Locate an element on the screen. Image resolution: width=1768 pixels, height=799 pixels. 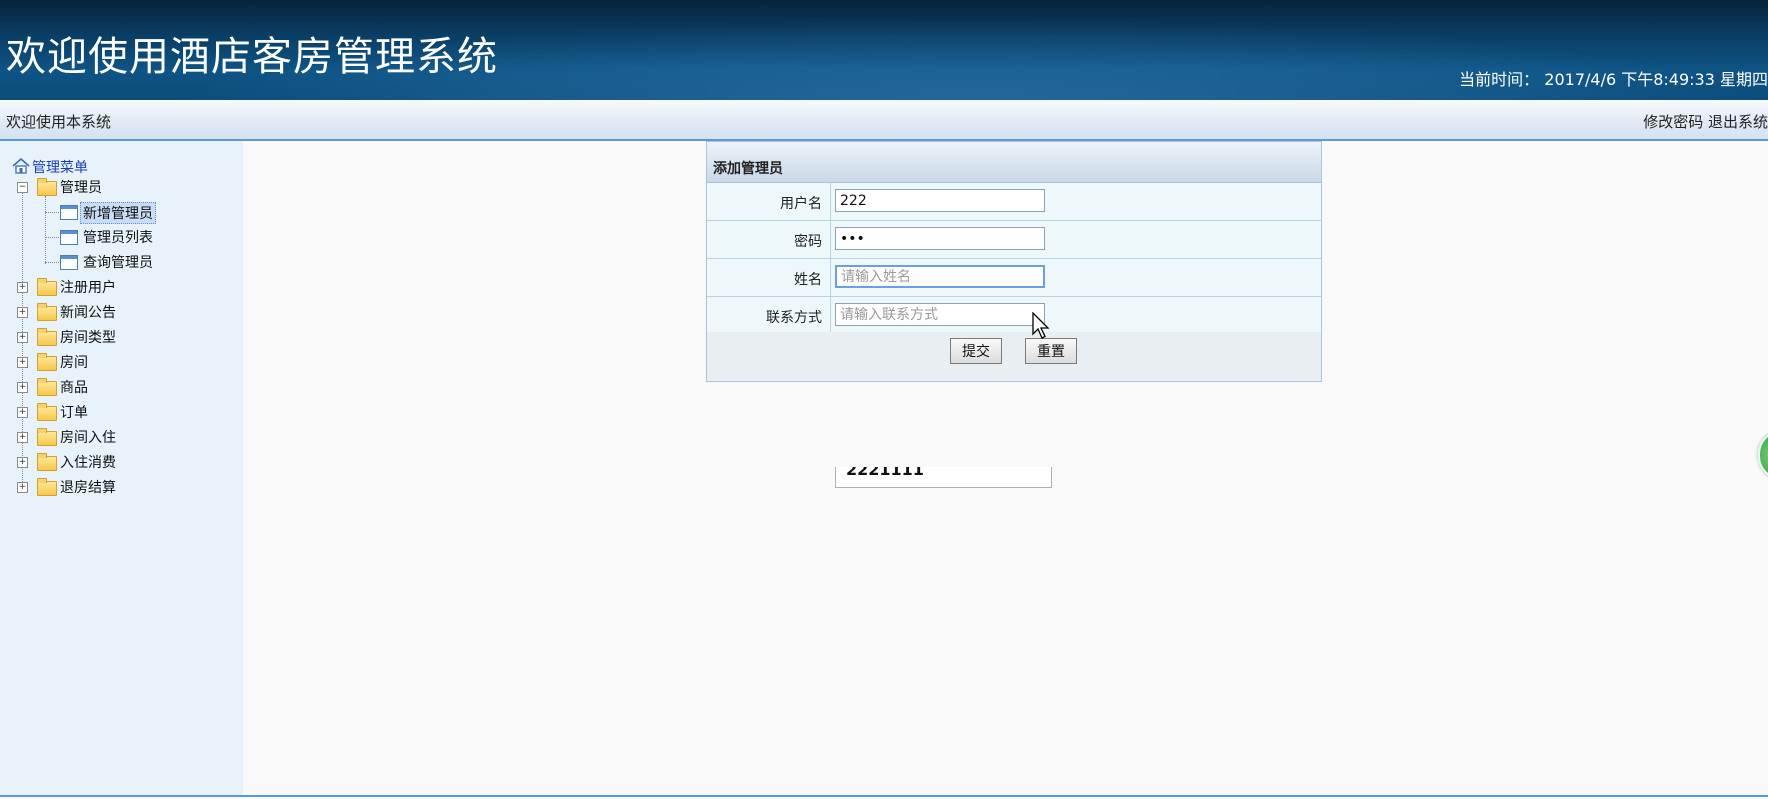
reset-button: 重置 is located at coordinates (1051, 351).